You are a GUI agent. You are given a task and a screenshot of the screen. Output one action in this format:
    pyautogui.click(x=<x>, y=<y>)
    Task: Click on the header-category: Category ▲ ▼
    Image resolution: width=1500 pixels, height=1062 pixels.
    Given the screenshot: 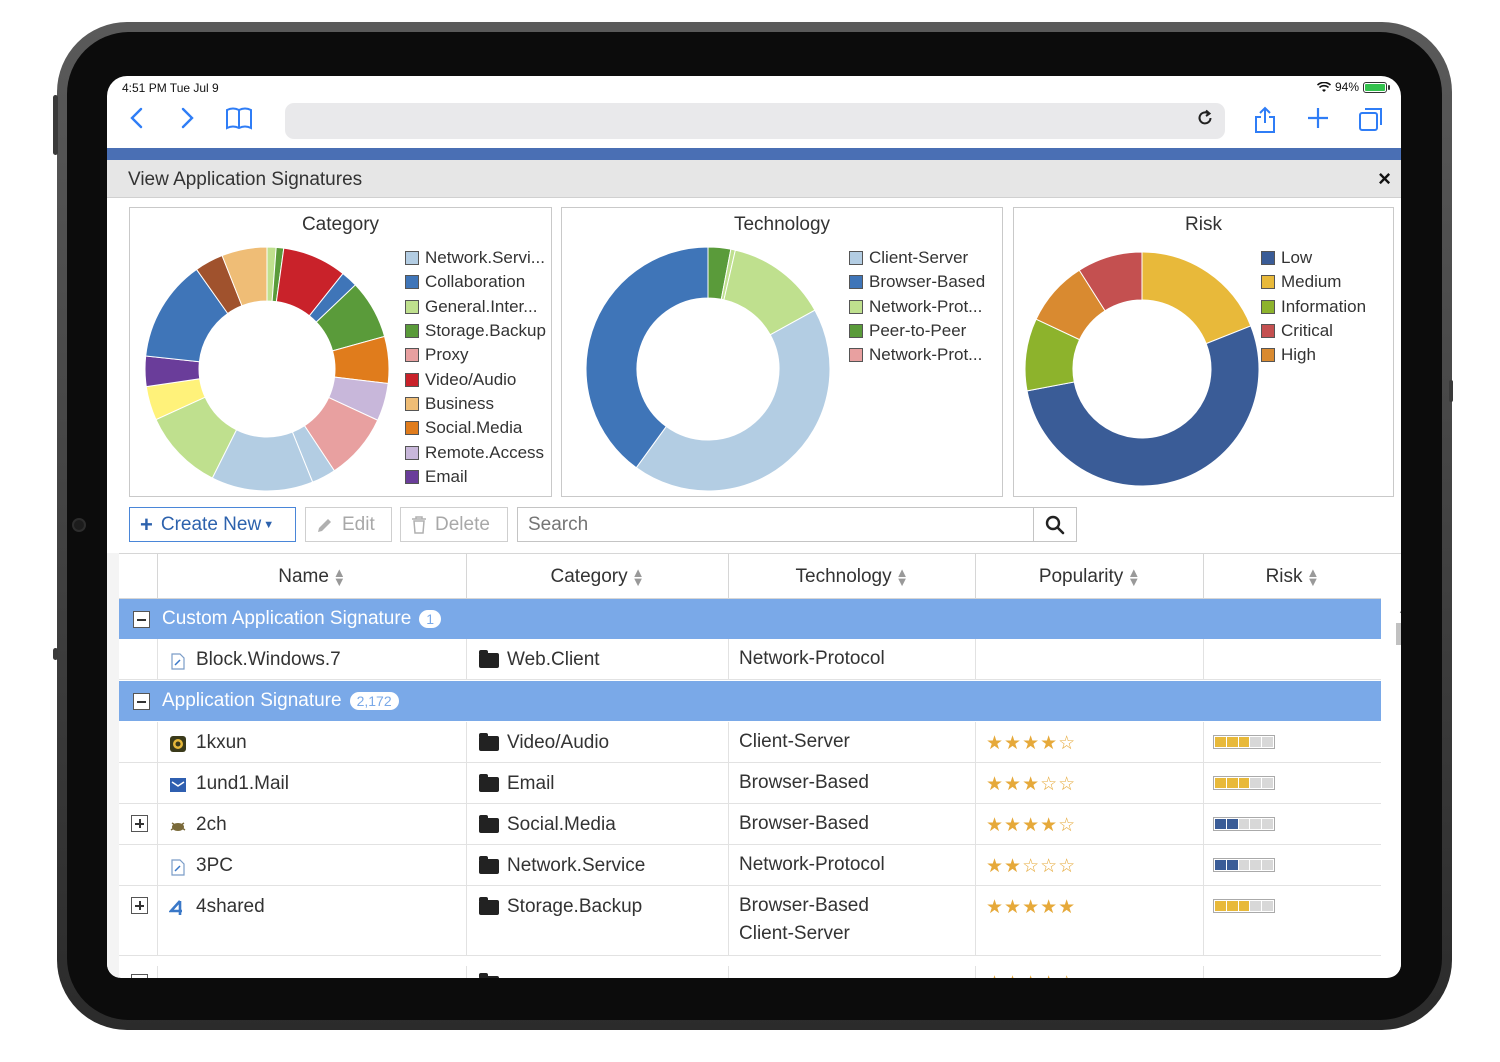 What is the action you would take?
    pyautogui.click(x=597, y=576)
    